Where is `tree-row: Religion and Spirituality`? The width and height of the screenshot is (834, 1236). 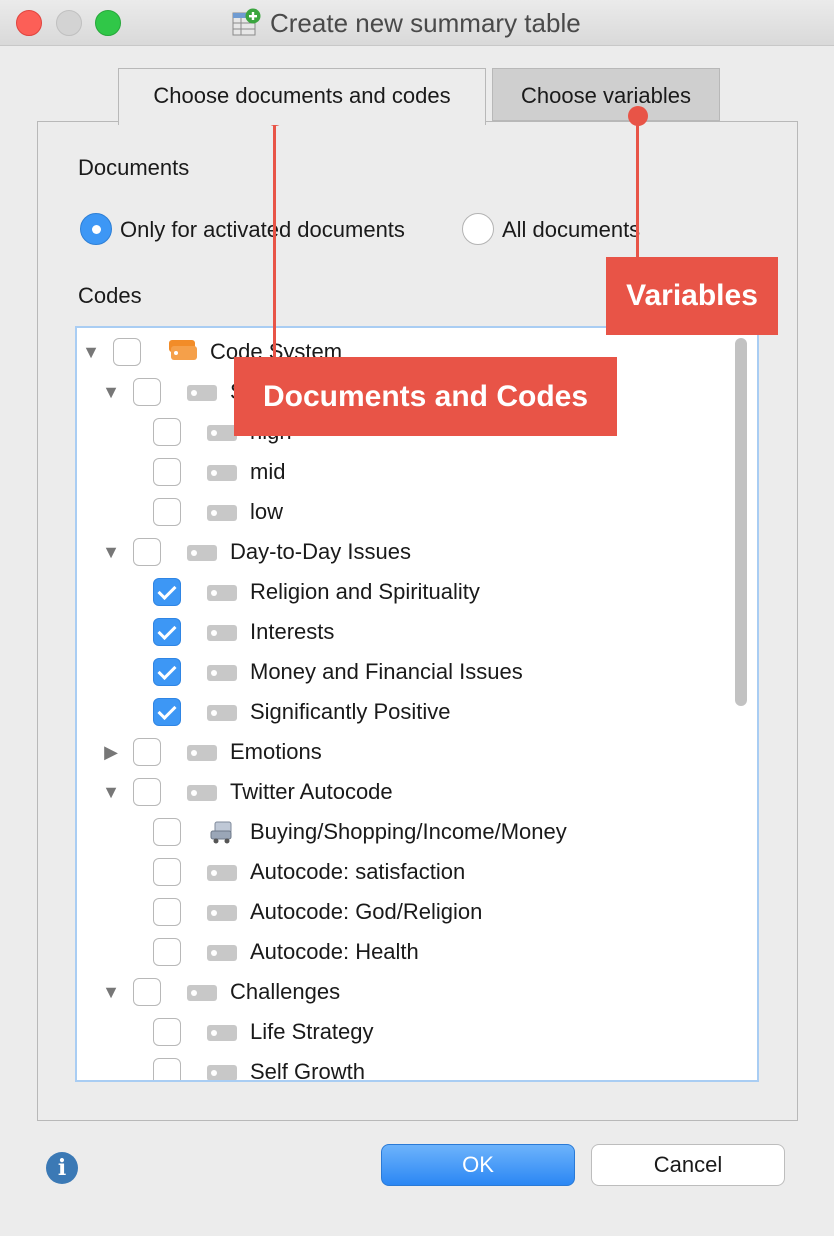 tree-row: Religion and Spirituality is located at coordinates (402, 592).